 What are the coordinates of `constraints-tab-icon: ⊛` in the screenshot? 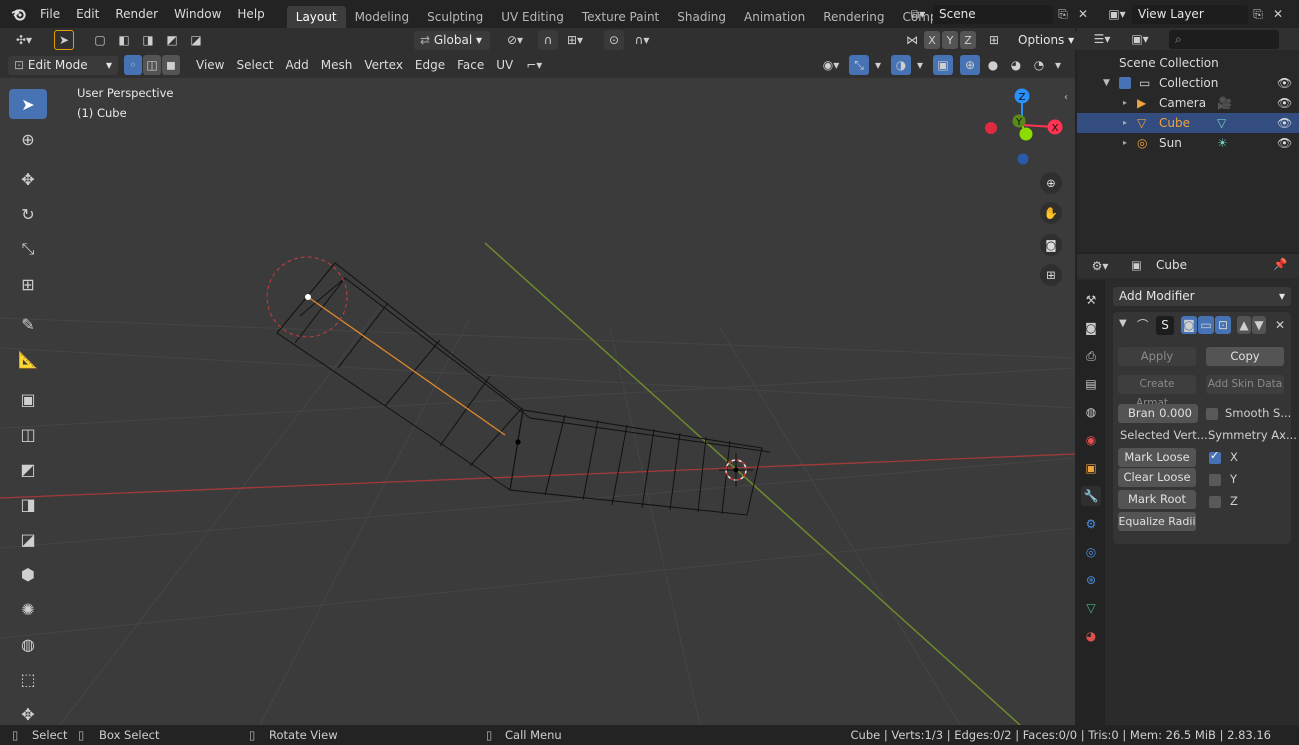 It's located at (1091, 580).